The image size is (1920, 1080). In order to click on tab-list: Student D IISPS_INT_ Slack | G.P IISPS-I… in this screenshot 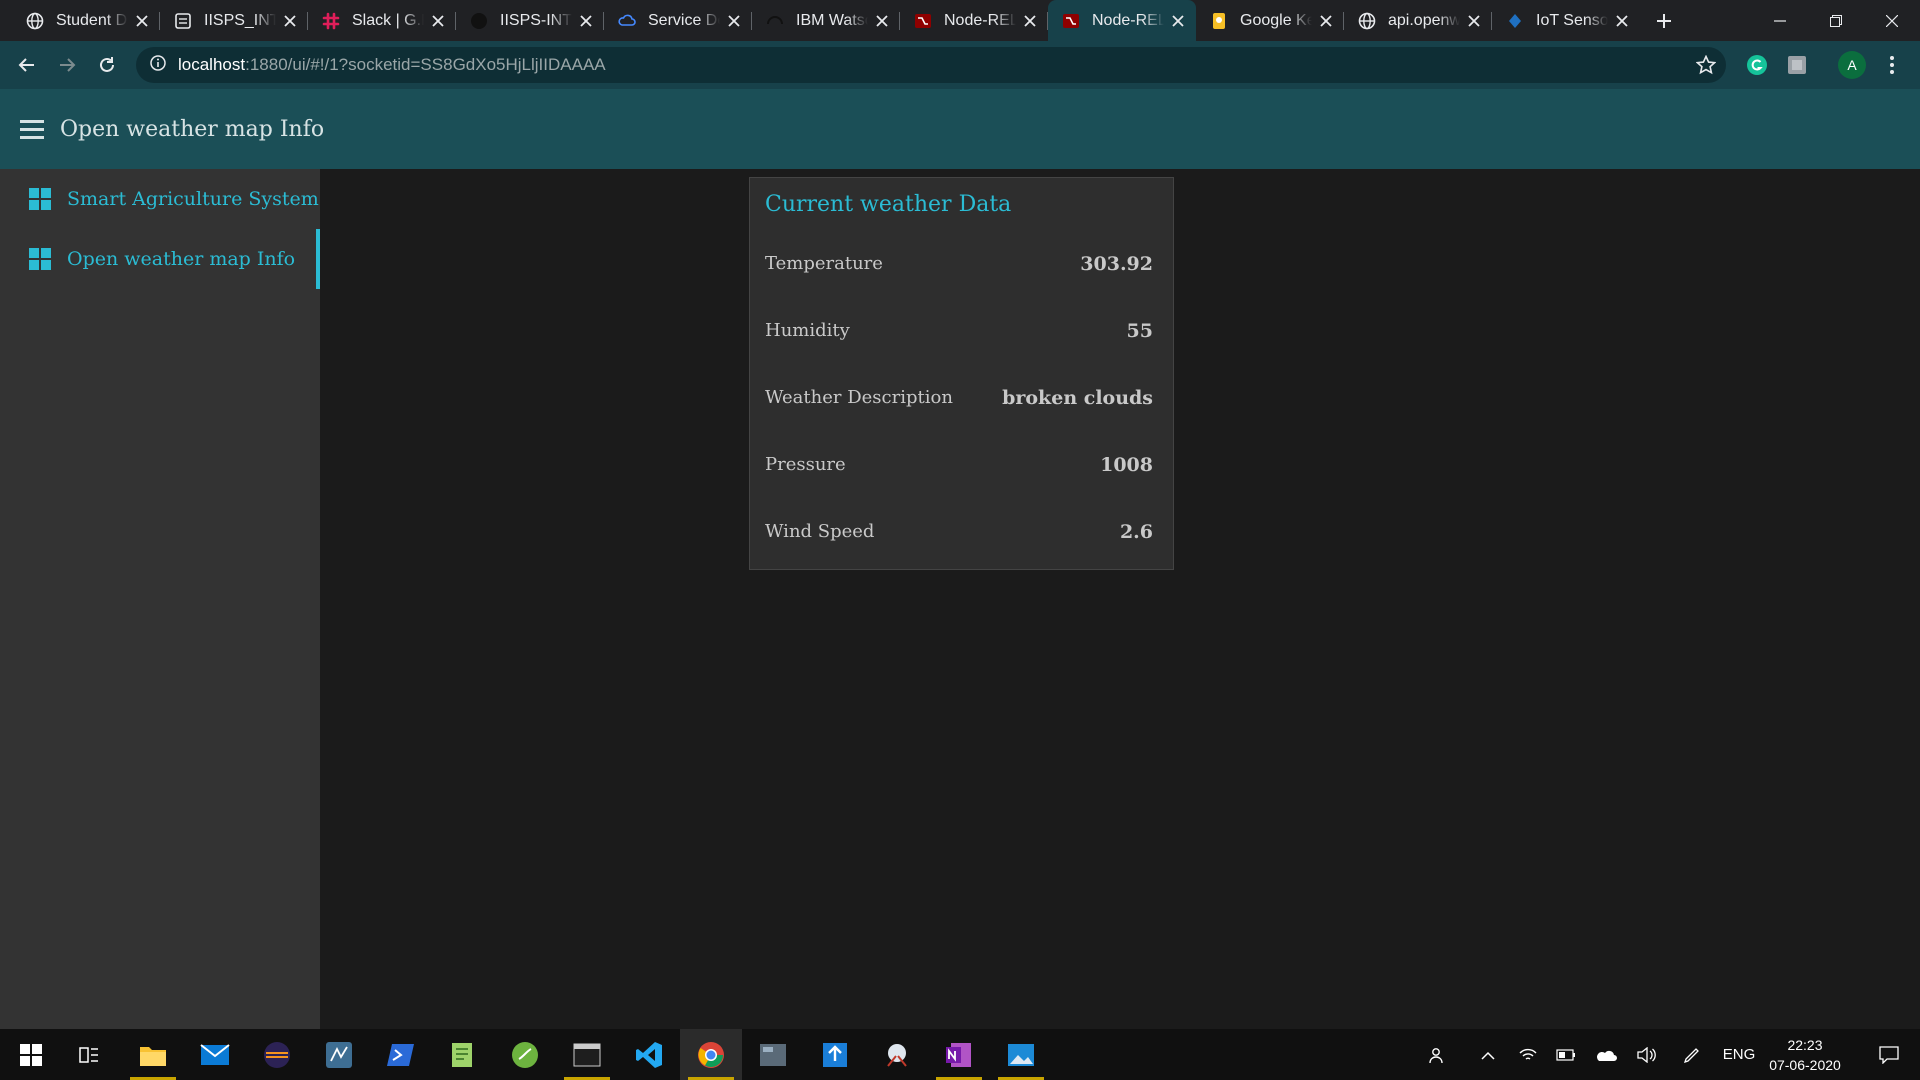, I will do `click(841, 20)`.